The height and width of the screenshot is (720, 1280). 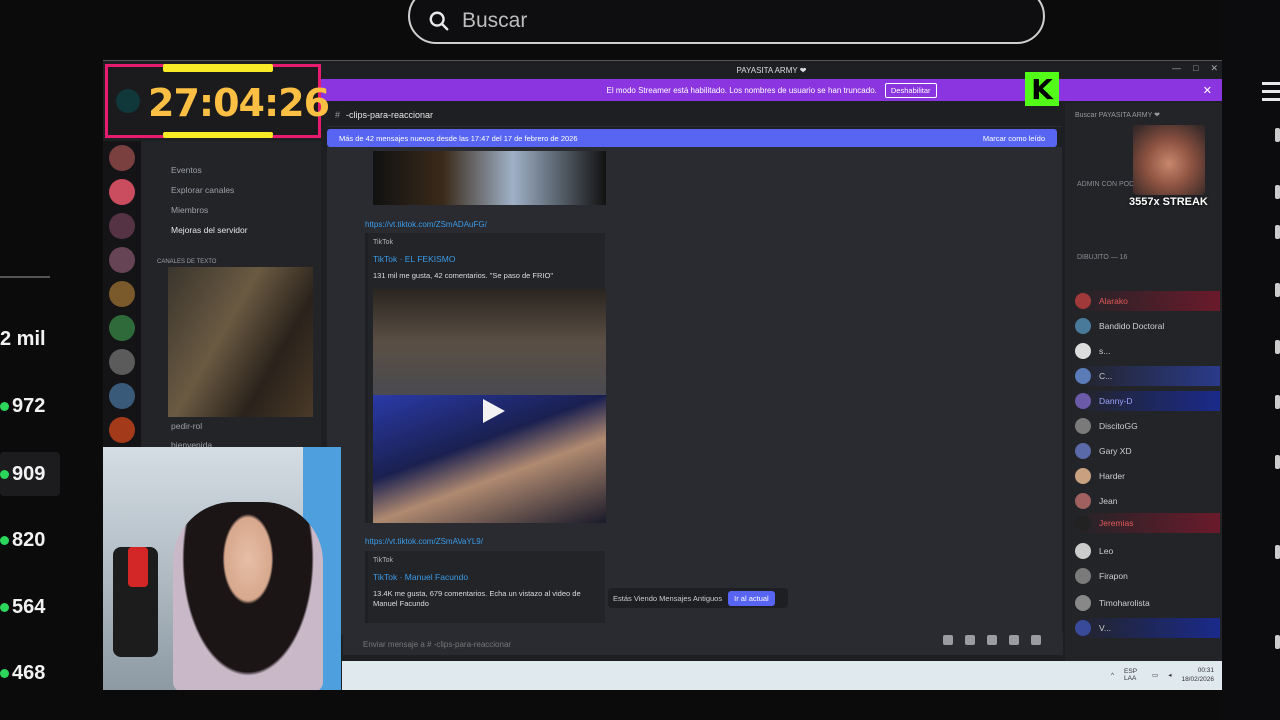 I want to click on sidebar-item-members: Miembros, so click(x=189, y=210).